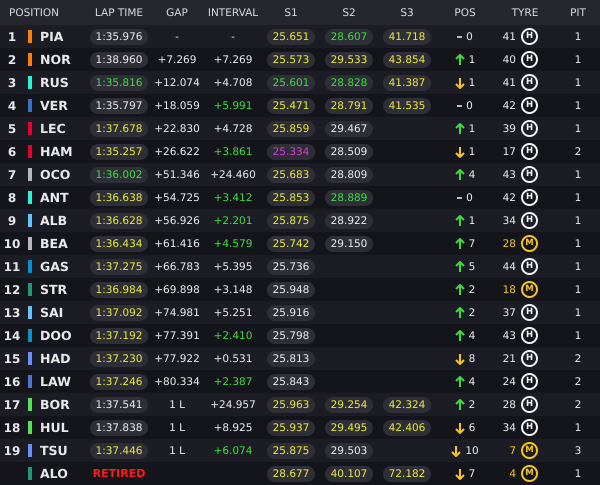  What do you see at coordinates (177, 244) in the screenshot?
I see `gap-value: +61.416` at bounding box center [177, 244].